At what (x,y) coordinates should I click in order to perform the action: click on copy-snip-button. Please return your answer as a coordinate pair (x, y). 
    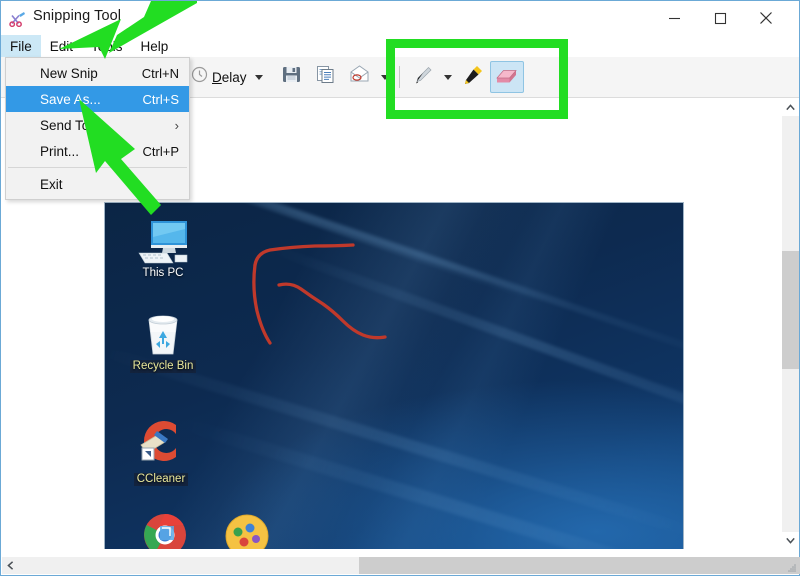
    Looking at the image, I should click on (326, 77).